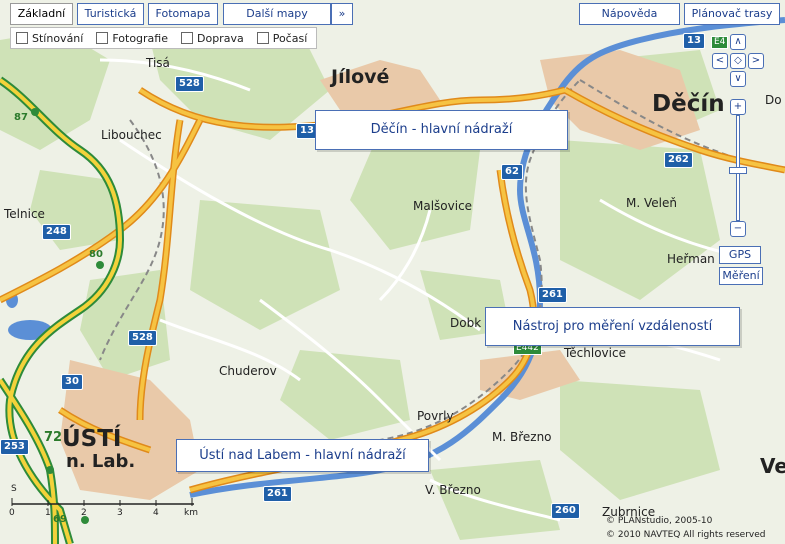 The height and width of the screenshot is (544, 785). I want to click on road-shield-30: 30, so click(72, 382).